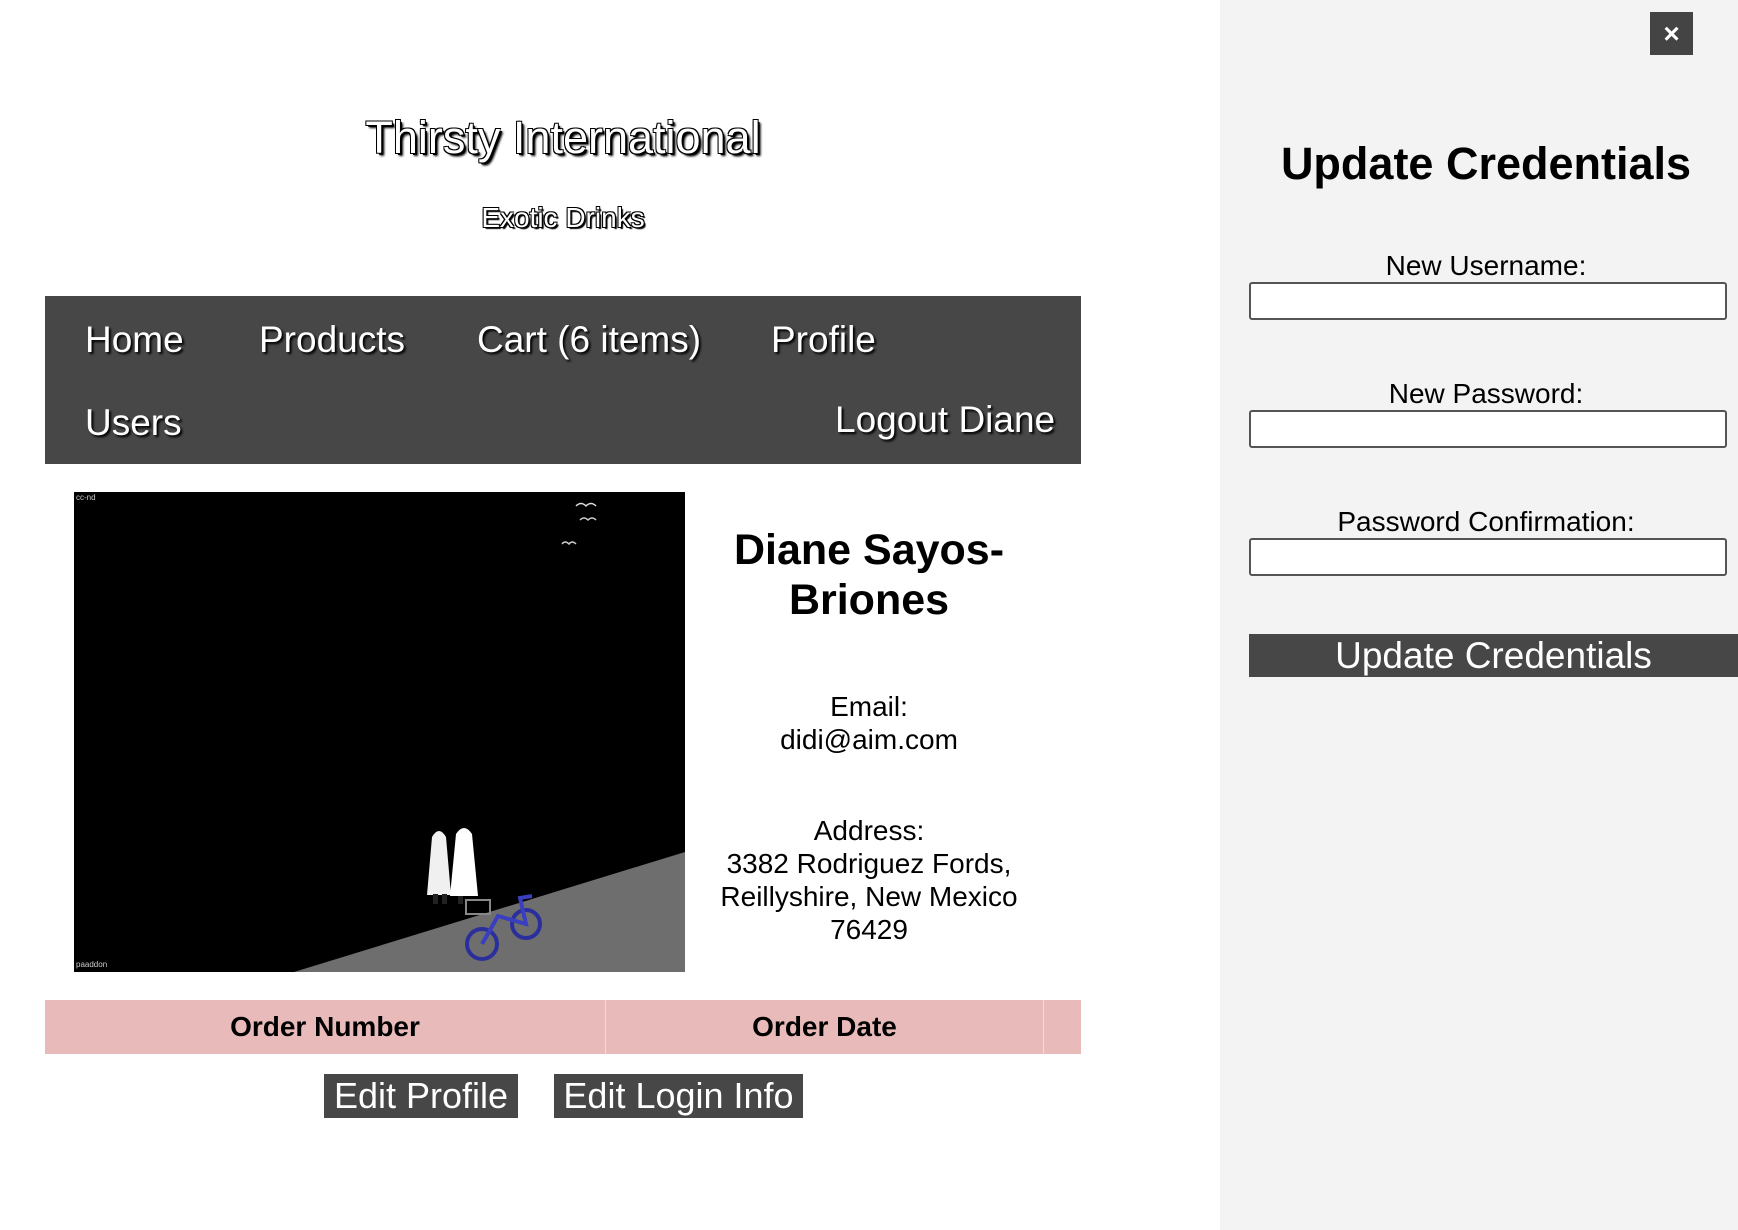 The width and height of the screenshot is (1738, 1230). Describe the element at coordinates (92, 964) in the screenshot. I see `photo-credit-tag: paaddon` at that location.